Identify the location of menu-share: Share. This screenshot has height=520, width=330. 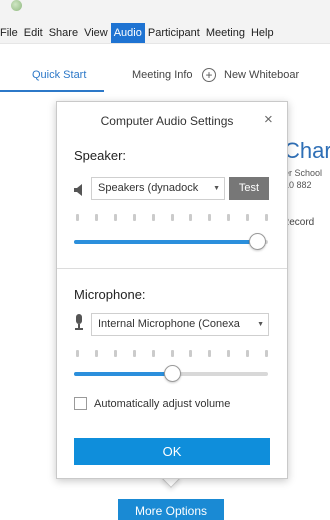
(63, 33).